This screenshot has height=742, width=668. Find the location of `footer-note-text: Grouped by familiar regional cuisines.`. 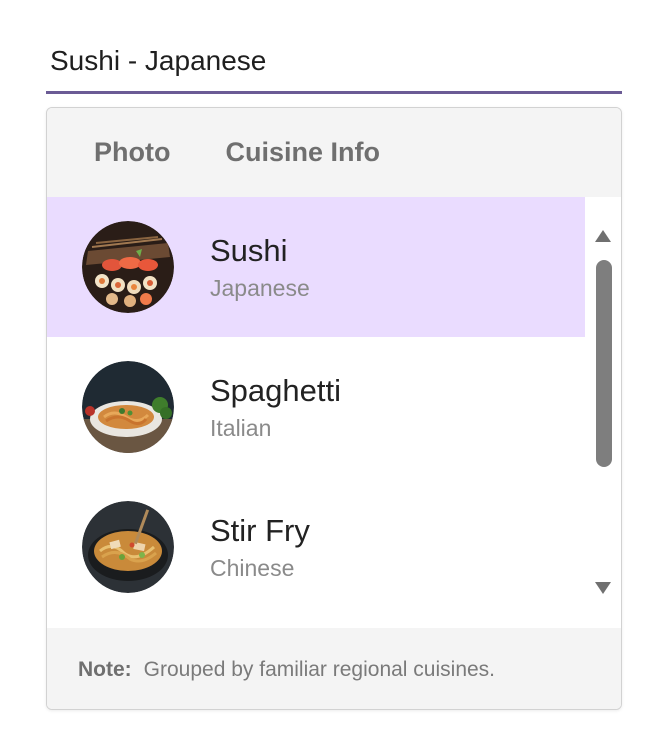

footer-note-text: Grouped by familiar regional cuisines. is located at coordinates (319, 669).